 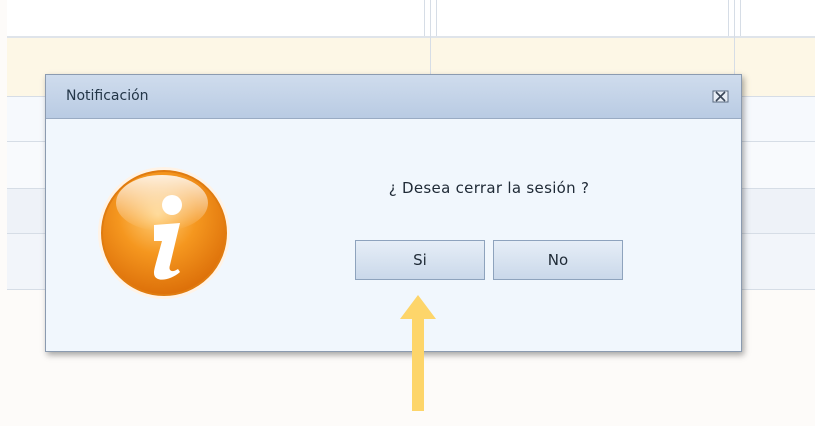 What do you see at coordinates (164, 233) in the screenshot?
I see `info-icon` at bounding box center [164, 233].